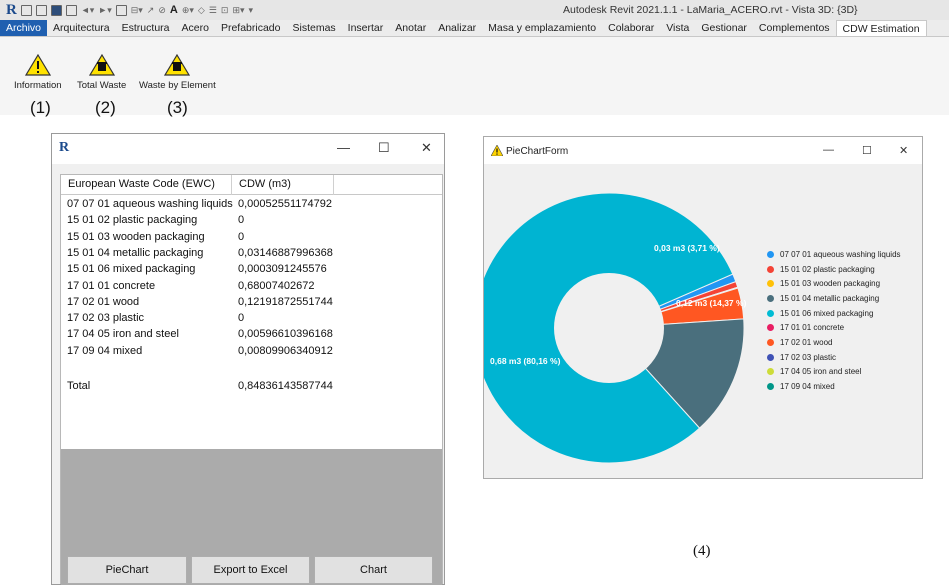 Image resolution: width=949 pixels, height=585 pixels. Describe the element at coordinates (250, 570) in the screenshot. I see `export-to-excel-button: Export to Excel` at that location.